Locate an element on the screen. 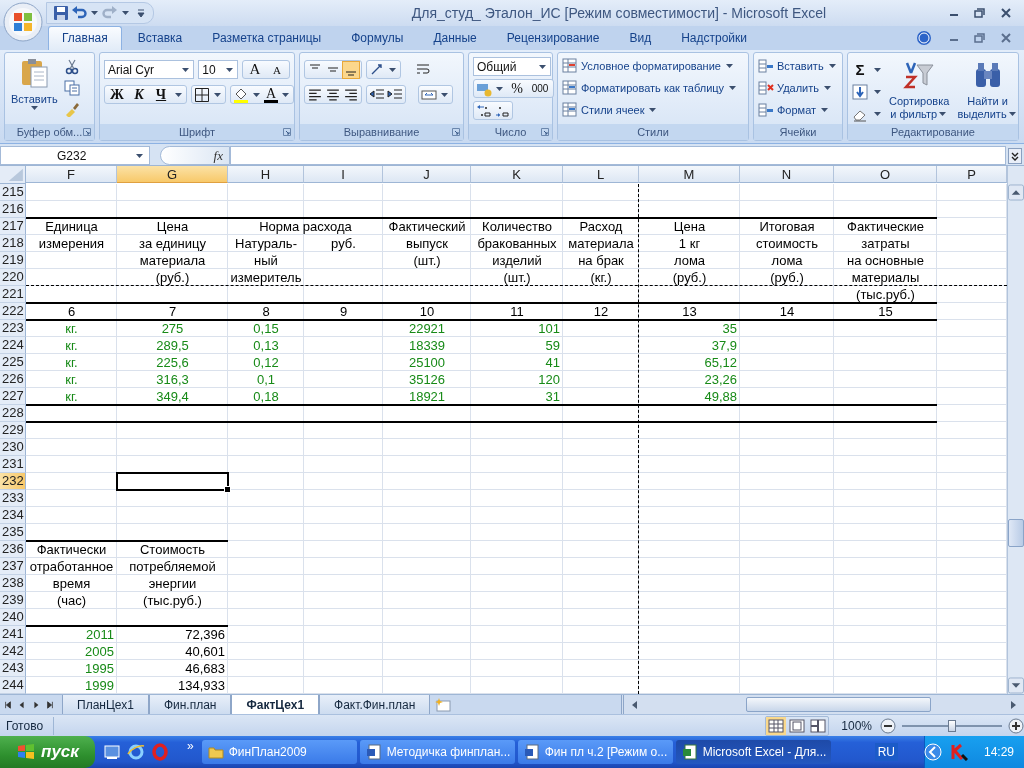 Image resolution: width=1024 pixels, height=768 pixels. underline-button: Ч is located at coordinates (161, 94).